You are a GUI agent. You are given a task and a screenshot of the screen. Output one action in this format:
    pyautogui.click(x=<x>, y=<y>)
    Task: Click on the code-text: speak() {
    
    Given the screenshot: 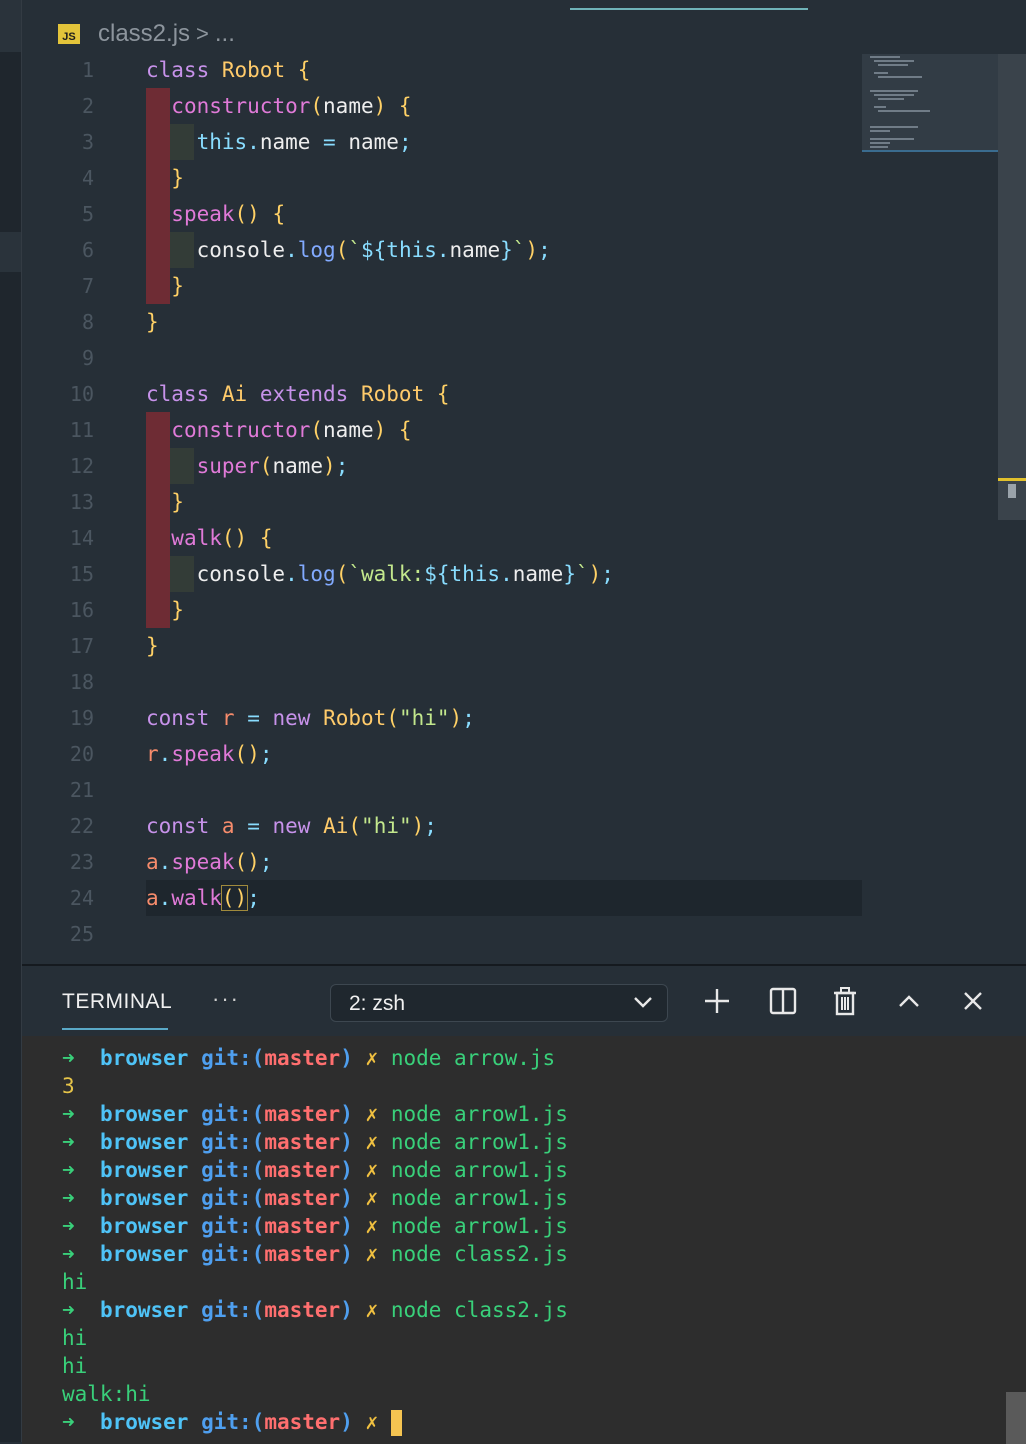 What is the action you would take?
    pyautogui.click(x=228, y=214)
    